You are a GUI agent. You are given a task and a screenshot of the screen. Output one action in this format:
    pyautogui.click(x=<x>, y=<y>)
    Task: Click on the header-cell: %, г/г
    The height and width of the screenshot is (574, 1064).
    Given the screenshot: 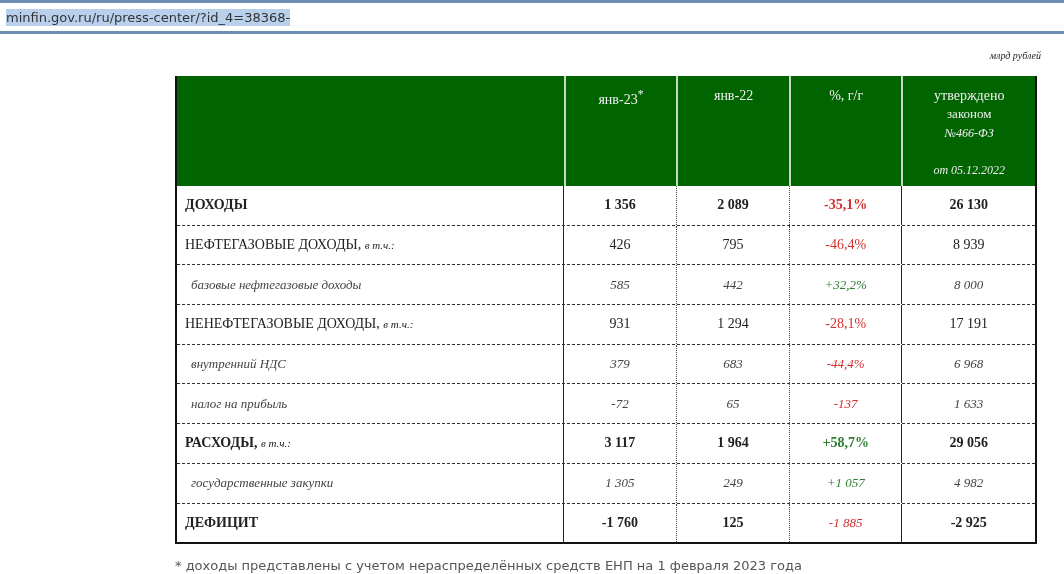 What is the action you would take?
    pyautogui.click(x=845, y=131)
    